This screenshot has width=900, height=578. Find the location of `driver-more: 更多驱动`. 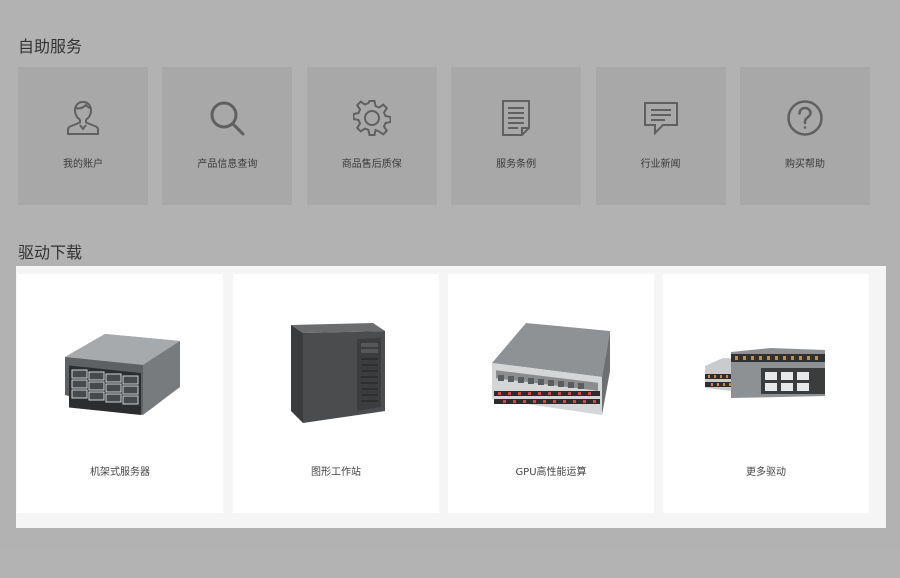

driver-more: 更多驱动 is located at coordinates (766, 393).